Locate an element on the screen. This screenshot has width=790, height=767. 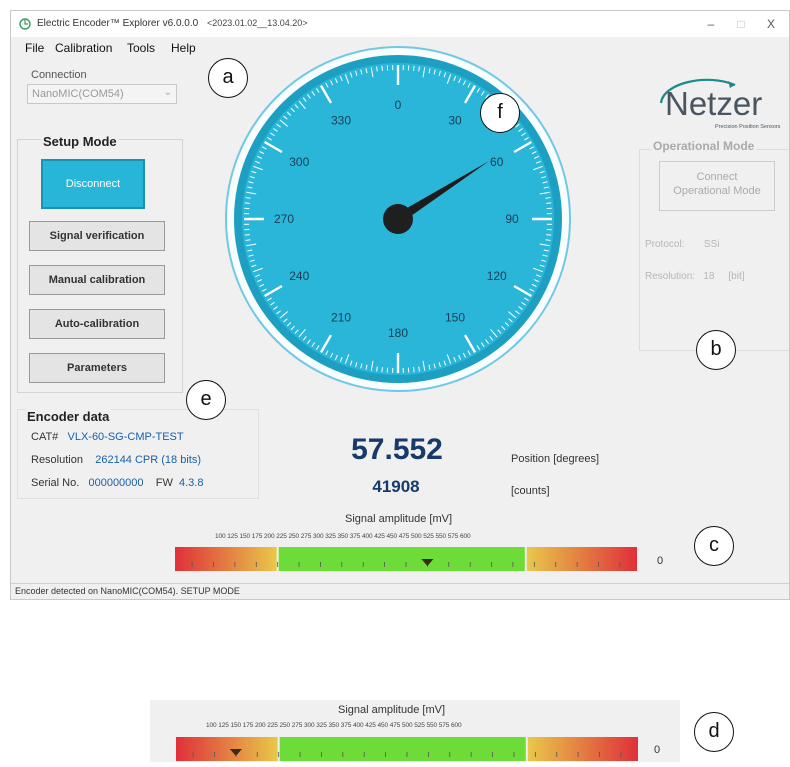
signal-zone-high is located at coordinates (582, 749).